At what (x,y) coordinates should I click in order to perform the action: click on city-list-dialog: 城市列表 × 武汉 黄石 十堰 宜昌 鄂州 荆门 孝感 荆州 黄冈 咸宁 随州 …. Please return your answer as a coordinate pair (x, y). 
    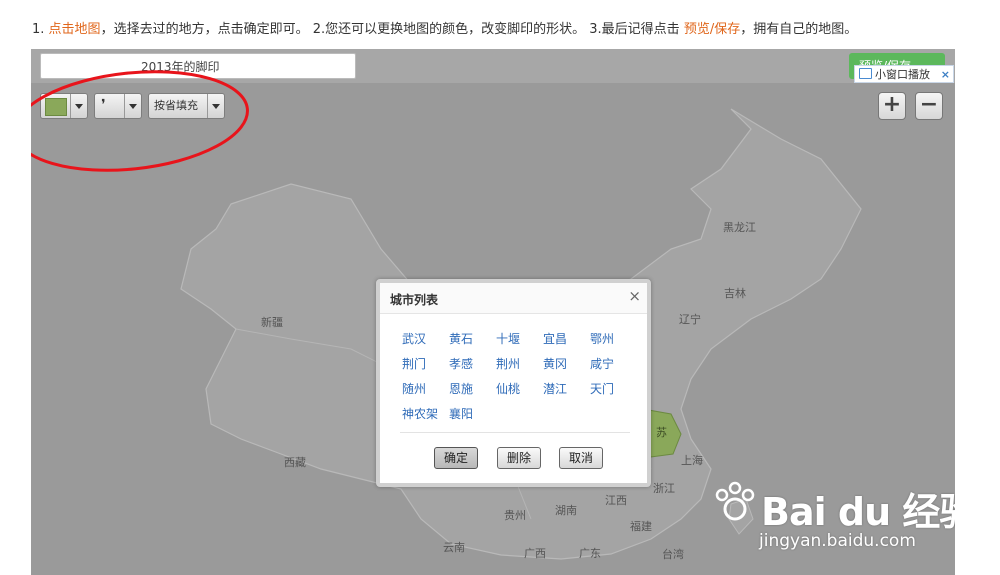
    Looking at the image, I should click on (513, 383).